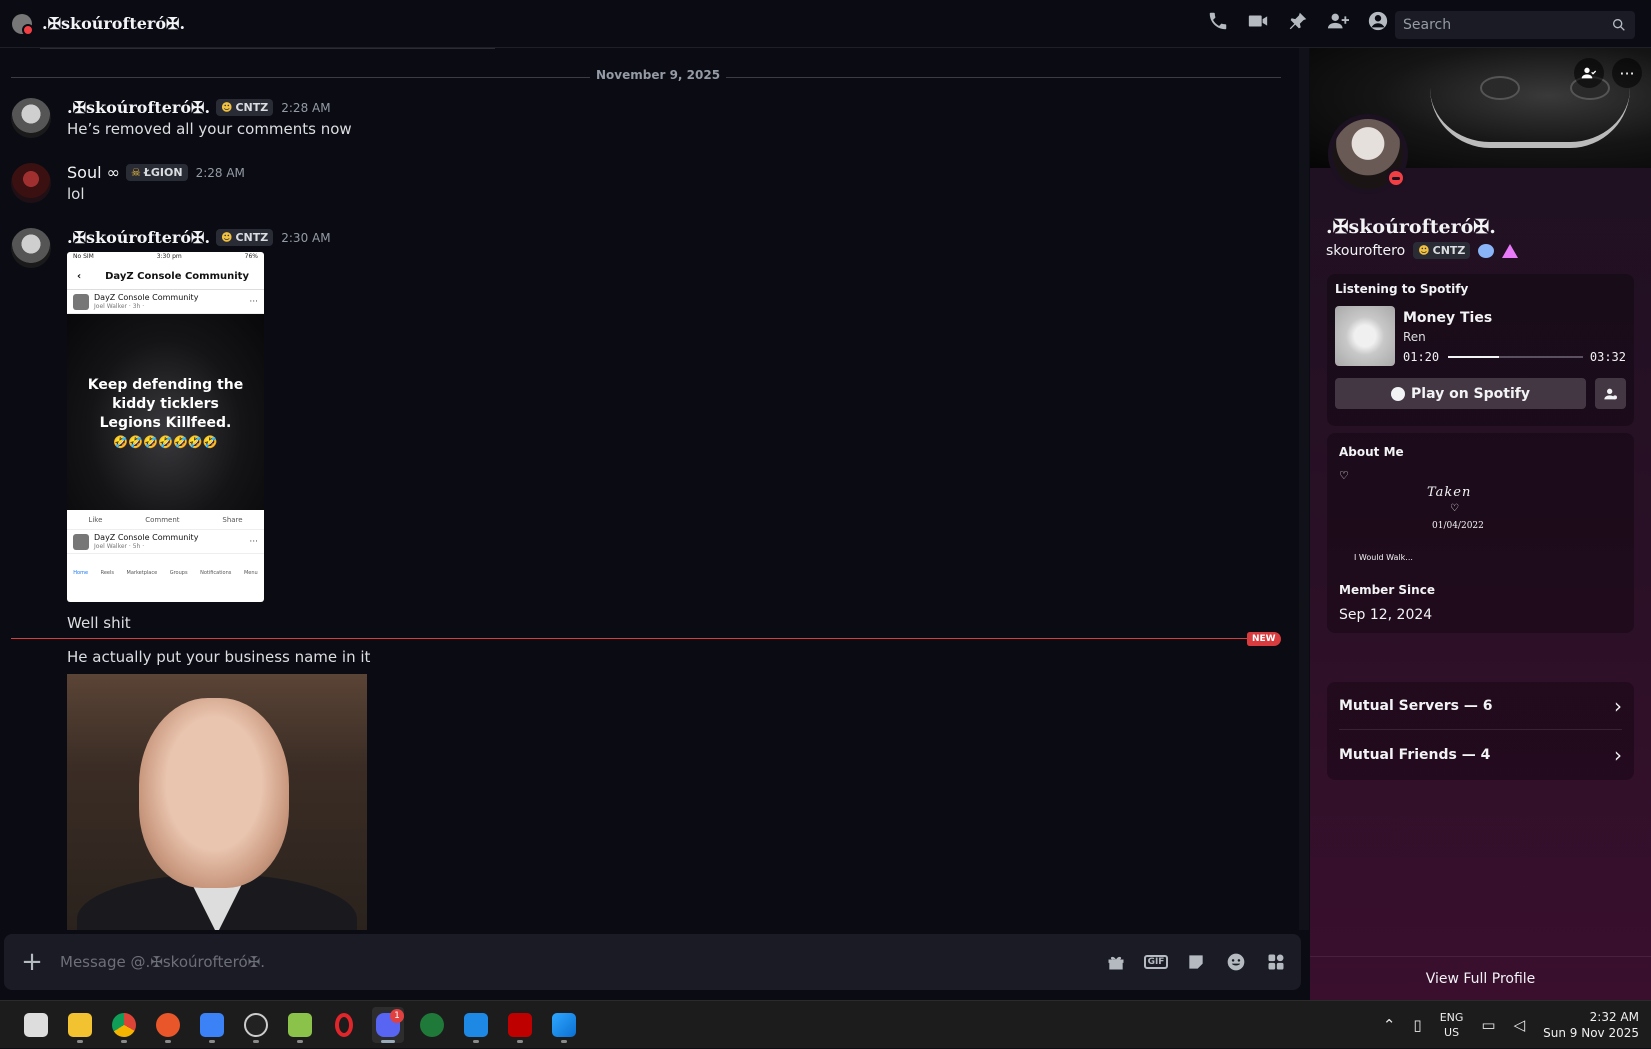  What do you see at coordinates (119, 306) in the screenshot?
I see `post-author: Joel Walker · 3h ·` at bounding box center [119, 306].